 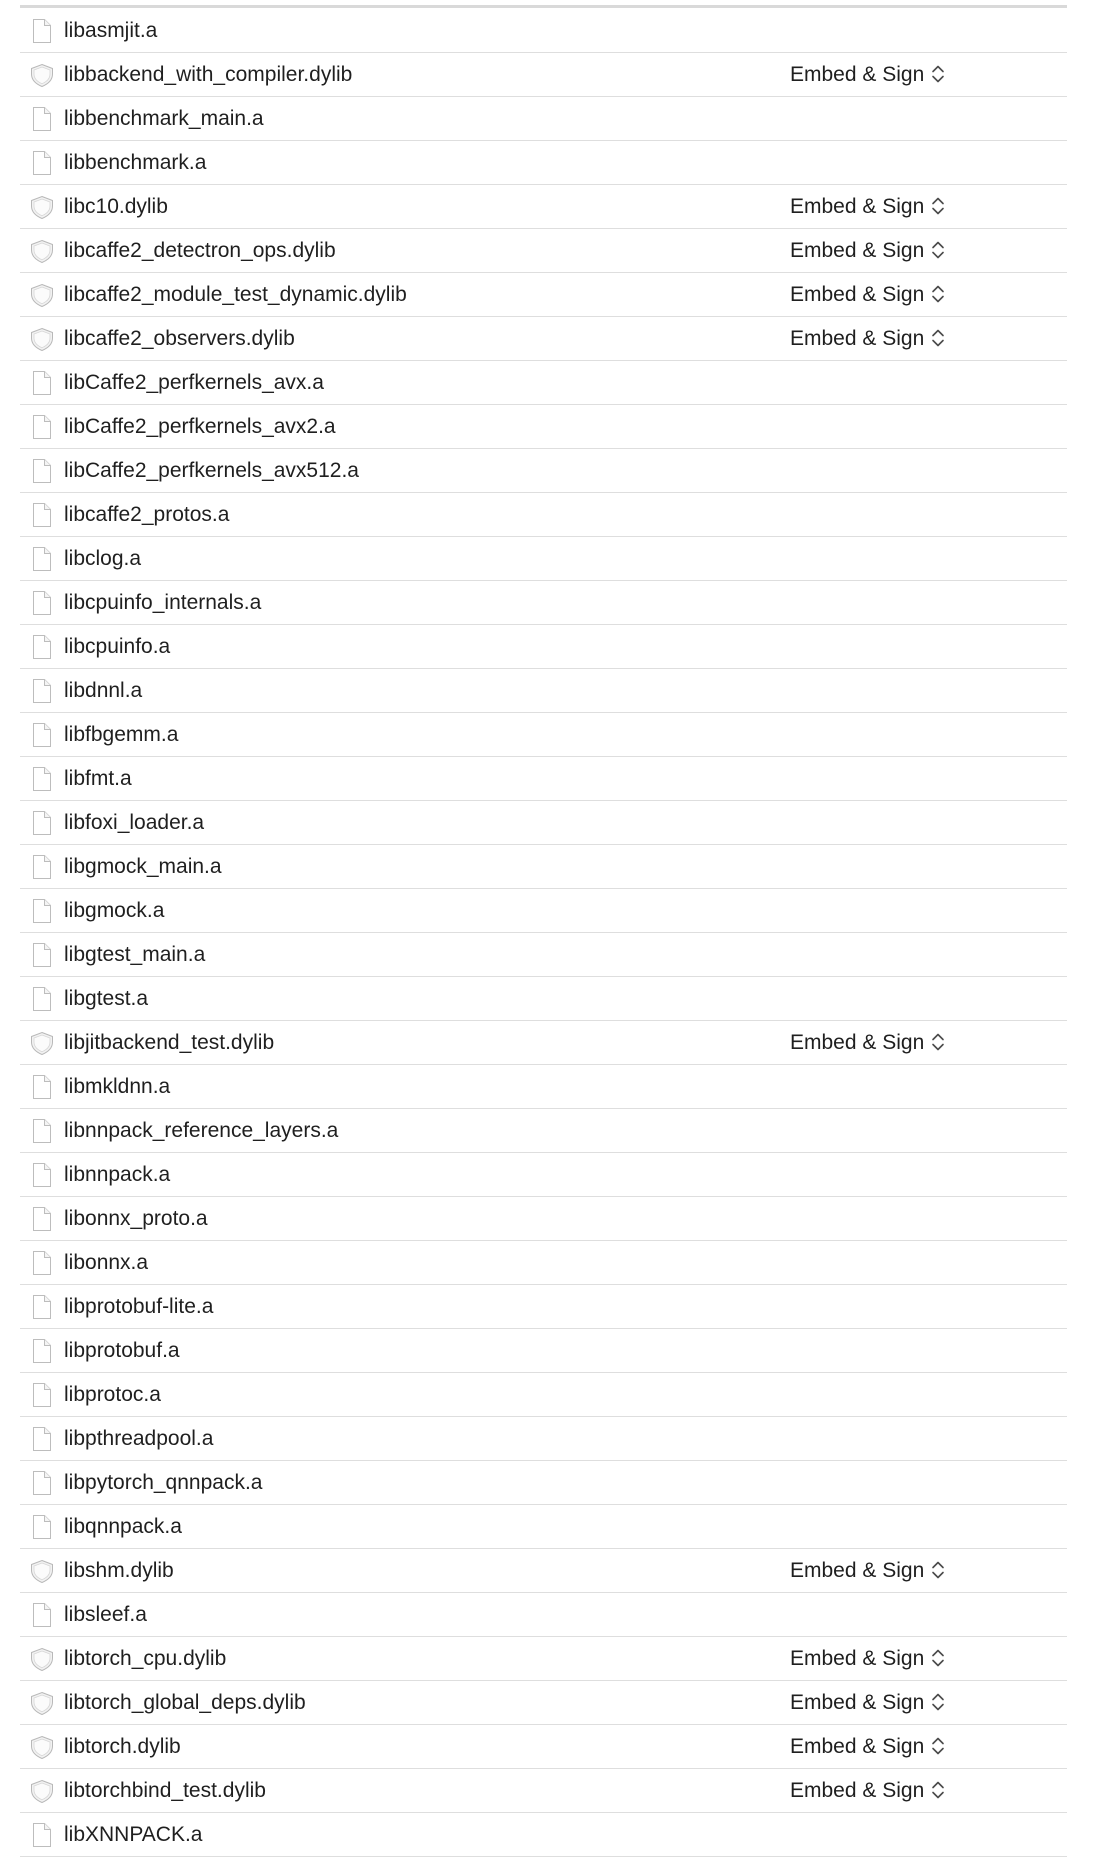 I want to click on framework-row: libtorch_global_deps.dylib Embed & Sign, so click(x=543, y=1703).